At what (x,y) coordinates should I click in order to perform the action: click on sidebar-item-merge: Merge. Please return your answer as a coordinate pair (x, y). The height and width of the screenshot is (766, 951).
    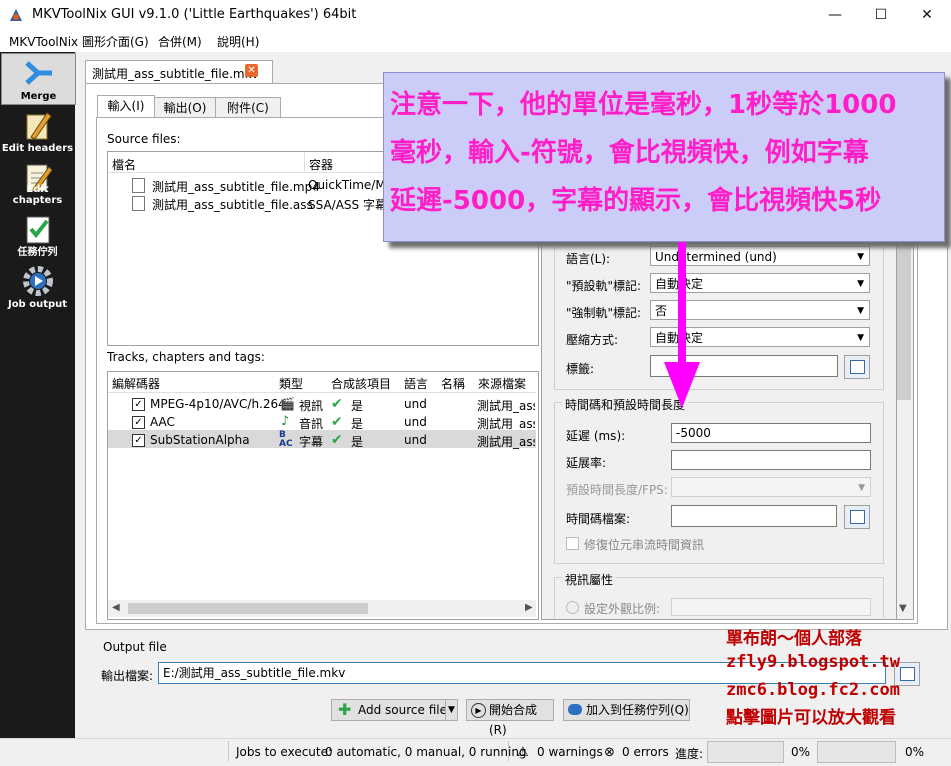
    Looking at the image, I should click on (38, 79).